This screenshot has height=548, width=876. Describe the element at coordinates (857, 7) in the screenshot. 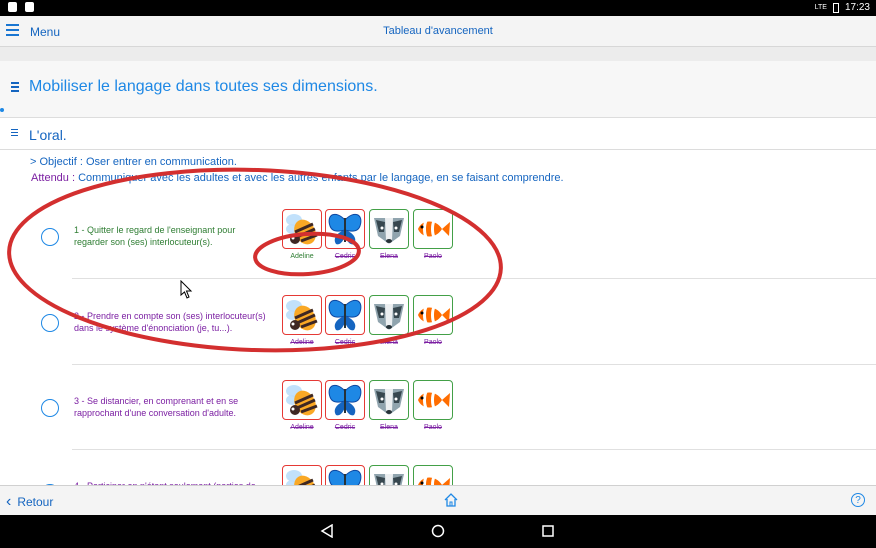

I see `clock-time: 17:23` at that location.